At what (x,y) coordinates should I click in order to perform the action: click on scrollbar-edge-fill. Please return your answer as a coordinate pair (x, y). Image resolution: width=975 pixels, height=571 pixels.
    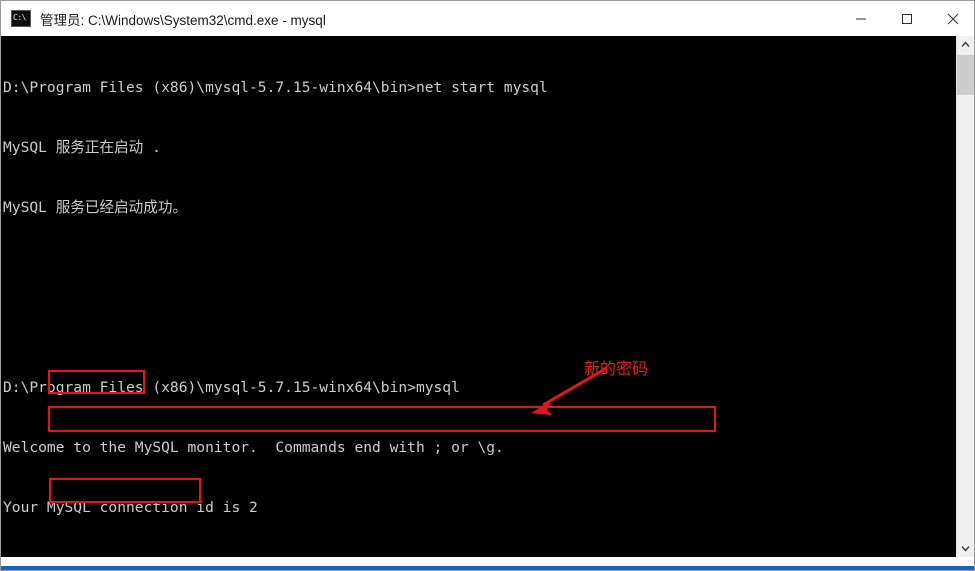
    Looking at the image, I should click on (973, 296).